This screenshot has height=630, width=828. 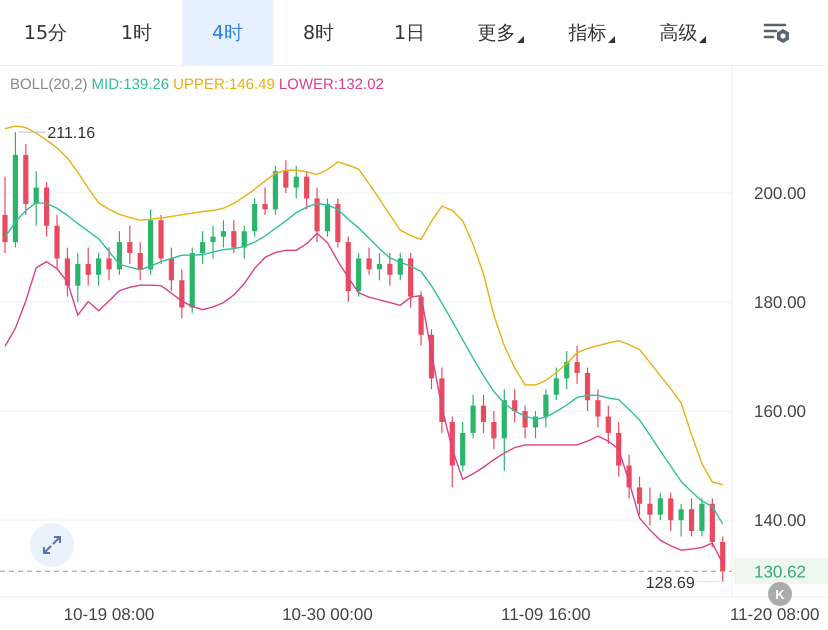 What do you see at coordinates (227, 32) in the screenshot?
I see `timeframe-tab: 4时` at bounding box center [227, 32].